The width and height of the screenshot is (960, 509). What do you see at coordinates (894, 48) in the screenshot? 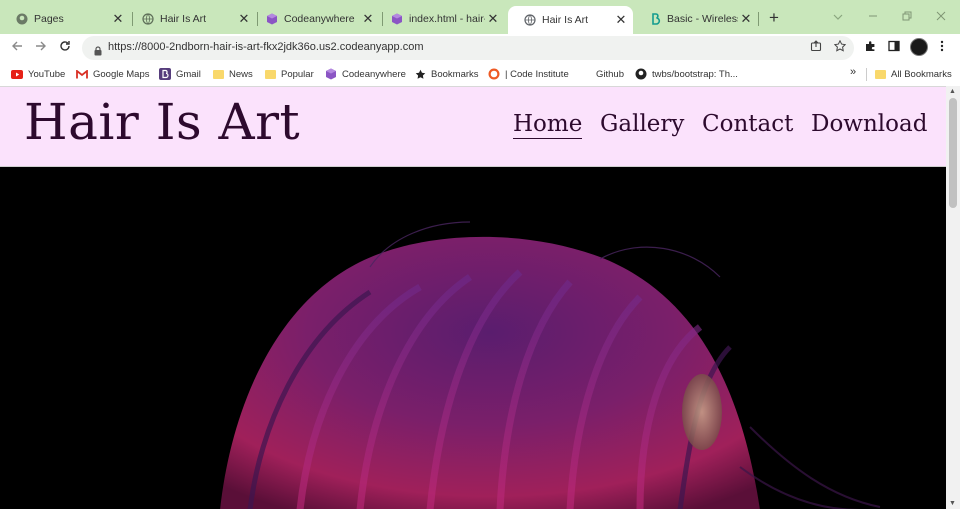
I see `side-panel-icon` at bounding box center [894, 48].